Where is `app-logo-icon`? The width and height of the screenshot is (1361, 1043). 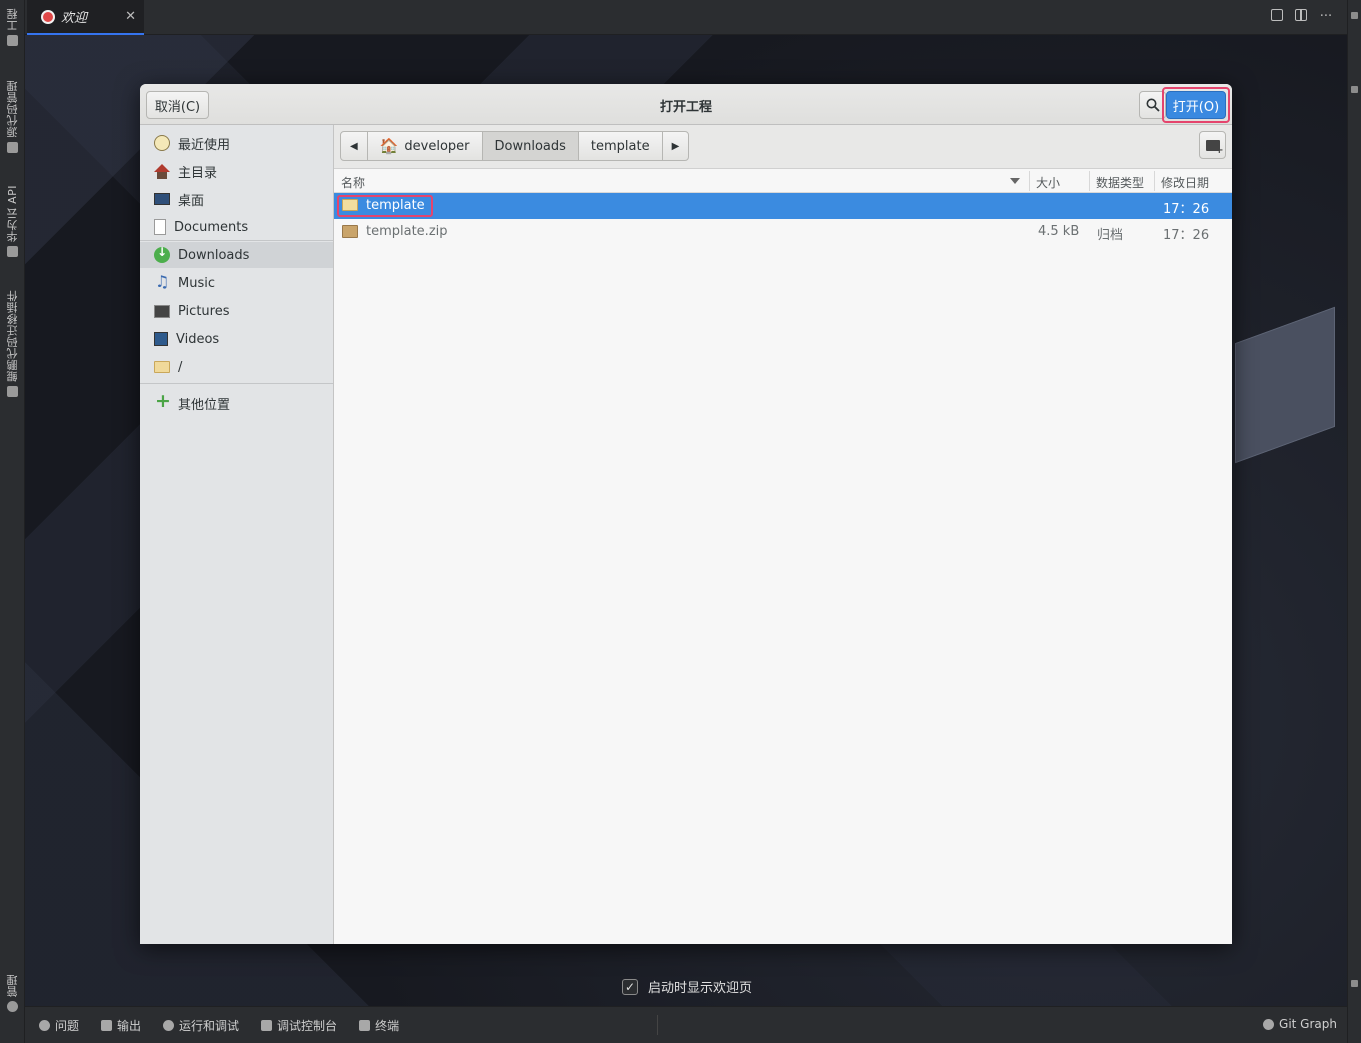 app-logo-icon is located at coordinates (48, 16).